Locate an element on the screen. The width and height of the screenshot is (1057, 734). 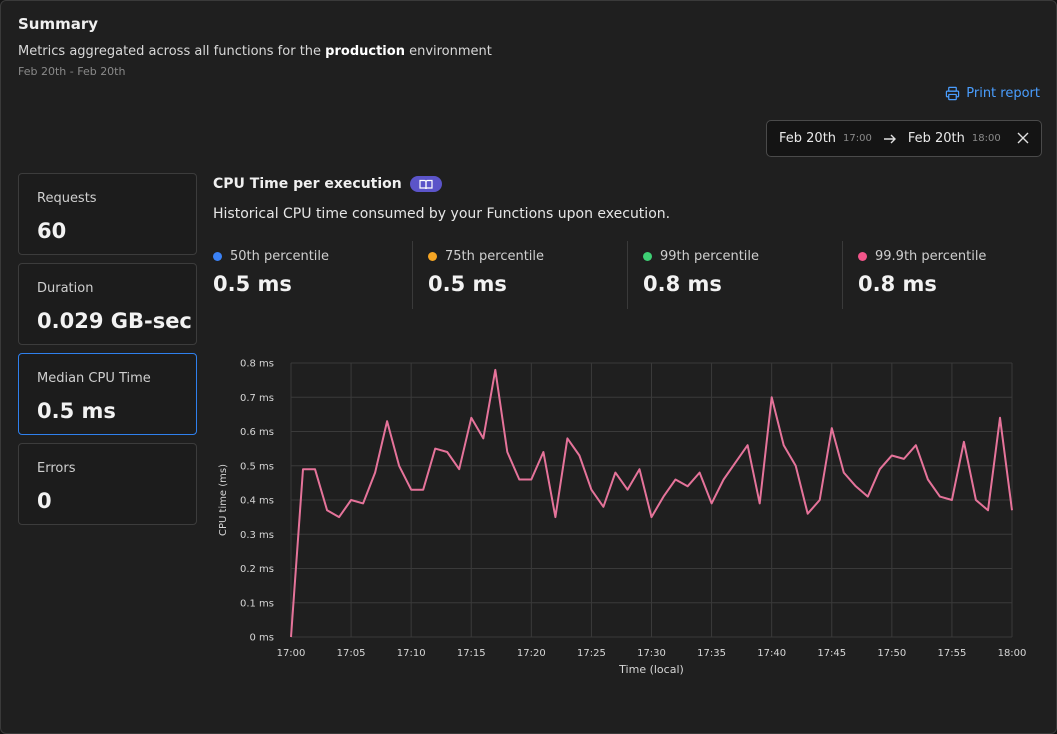
environment-name: production is located at coordinates (365, 51).